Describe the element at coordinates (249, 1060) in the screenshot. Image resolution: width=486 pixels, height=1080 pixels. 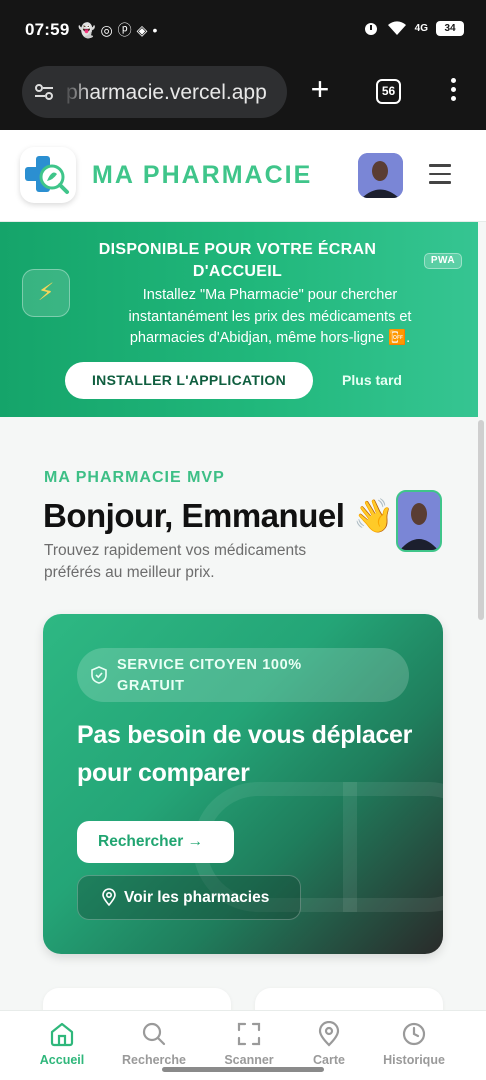
I see `nav-label: Scanner` at that location.